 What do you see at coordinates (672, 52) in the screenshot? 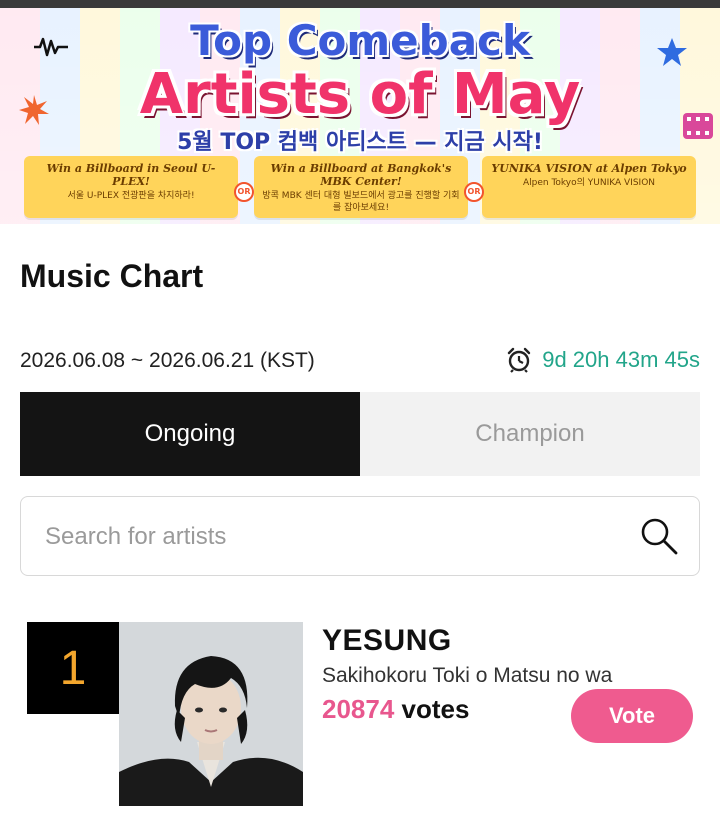
I see `star-icon` at bounding box center [672, 52].